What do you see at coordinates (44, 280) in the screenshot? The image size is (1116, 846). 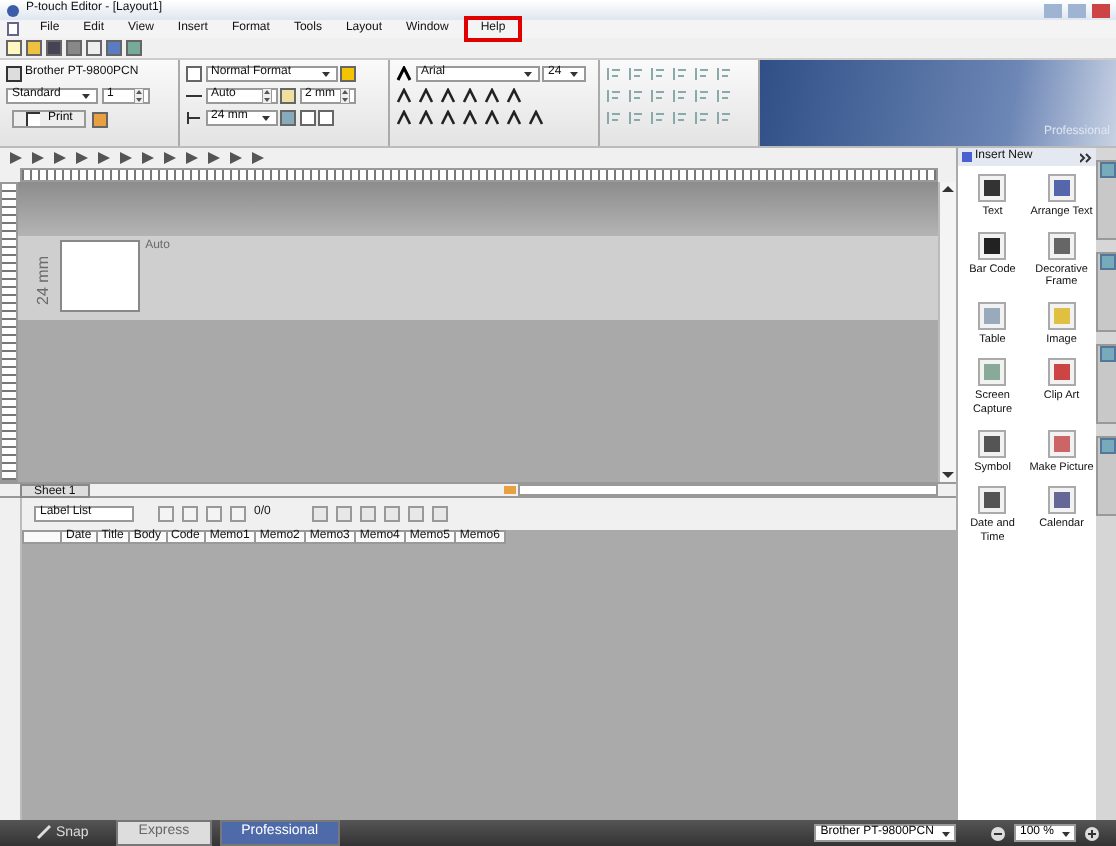 I see `tape-width-label: 24 mm` at bounding box center [44, 280].